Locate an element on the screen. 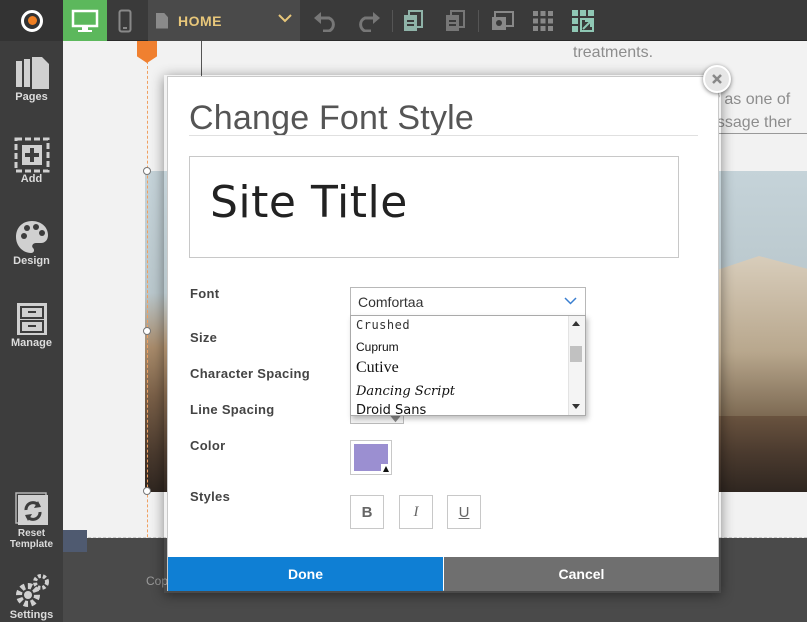 The height and width of the screenshot is (622, 807). sidebar-item-label: Pages is located at coordinates (31, 97).